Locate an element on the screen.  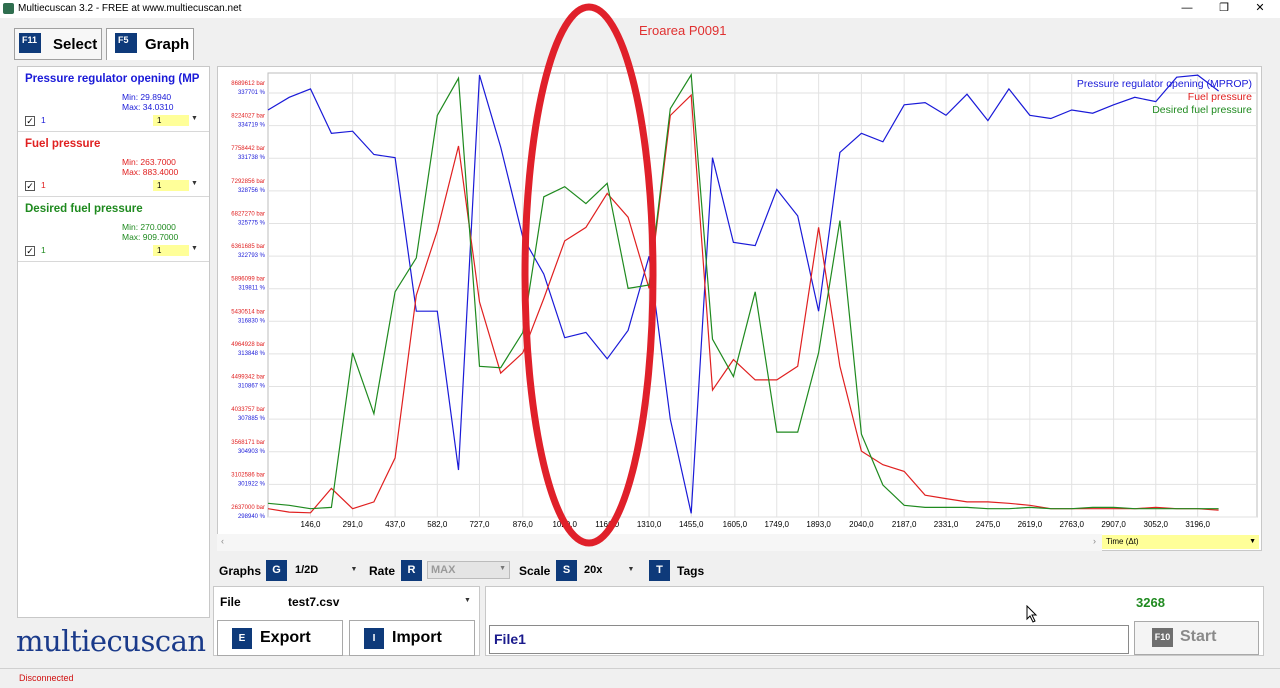
y-axis-label-pct: 298940 % is located at coordinates (252, 517).